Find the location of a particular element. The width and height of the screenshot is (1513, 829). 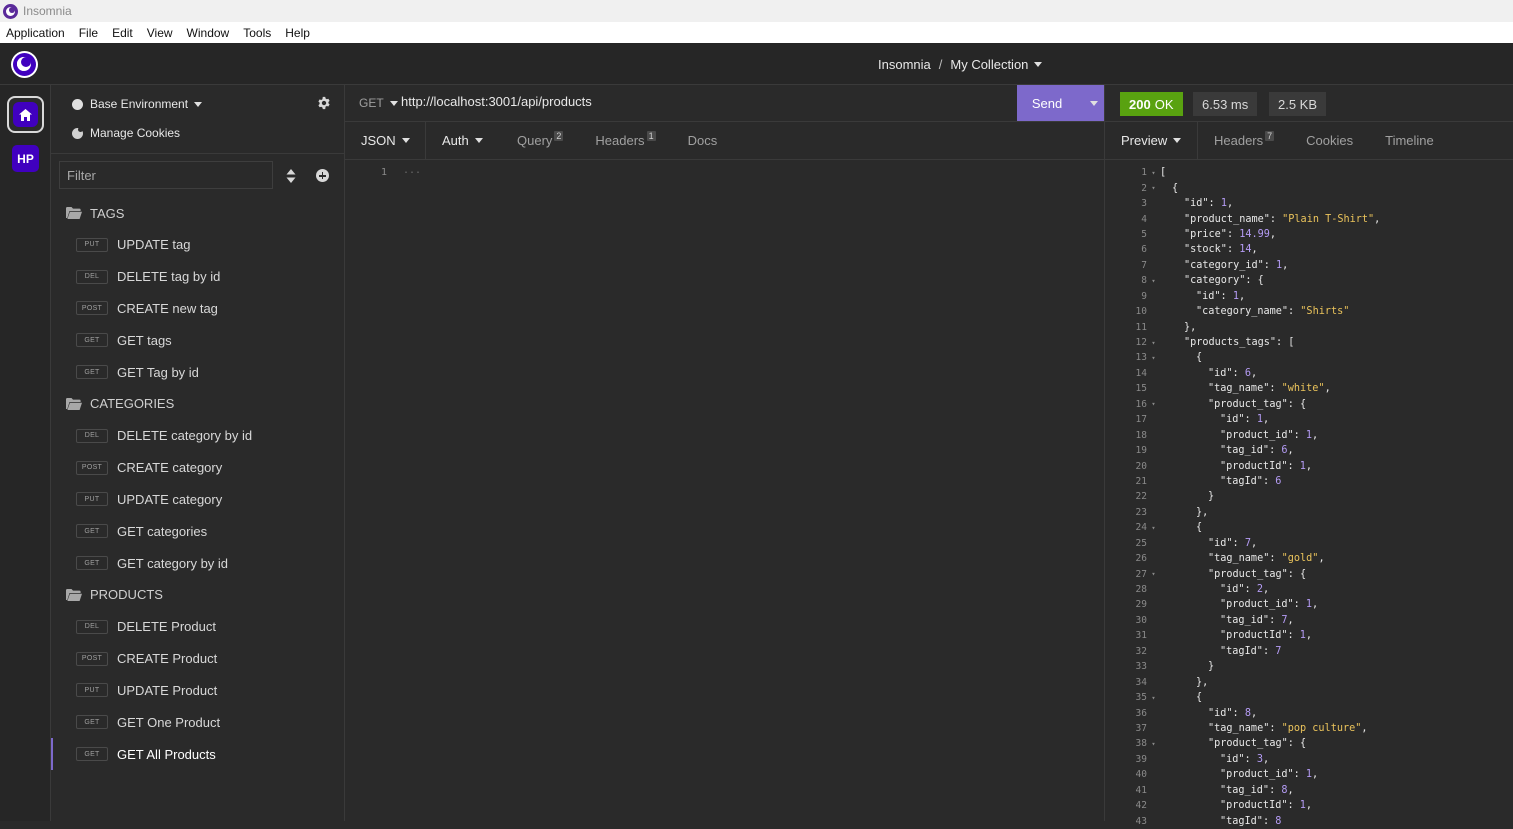

json-key: "tag_id" is located at coordinates (1245, 620).